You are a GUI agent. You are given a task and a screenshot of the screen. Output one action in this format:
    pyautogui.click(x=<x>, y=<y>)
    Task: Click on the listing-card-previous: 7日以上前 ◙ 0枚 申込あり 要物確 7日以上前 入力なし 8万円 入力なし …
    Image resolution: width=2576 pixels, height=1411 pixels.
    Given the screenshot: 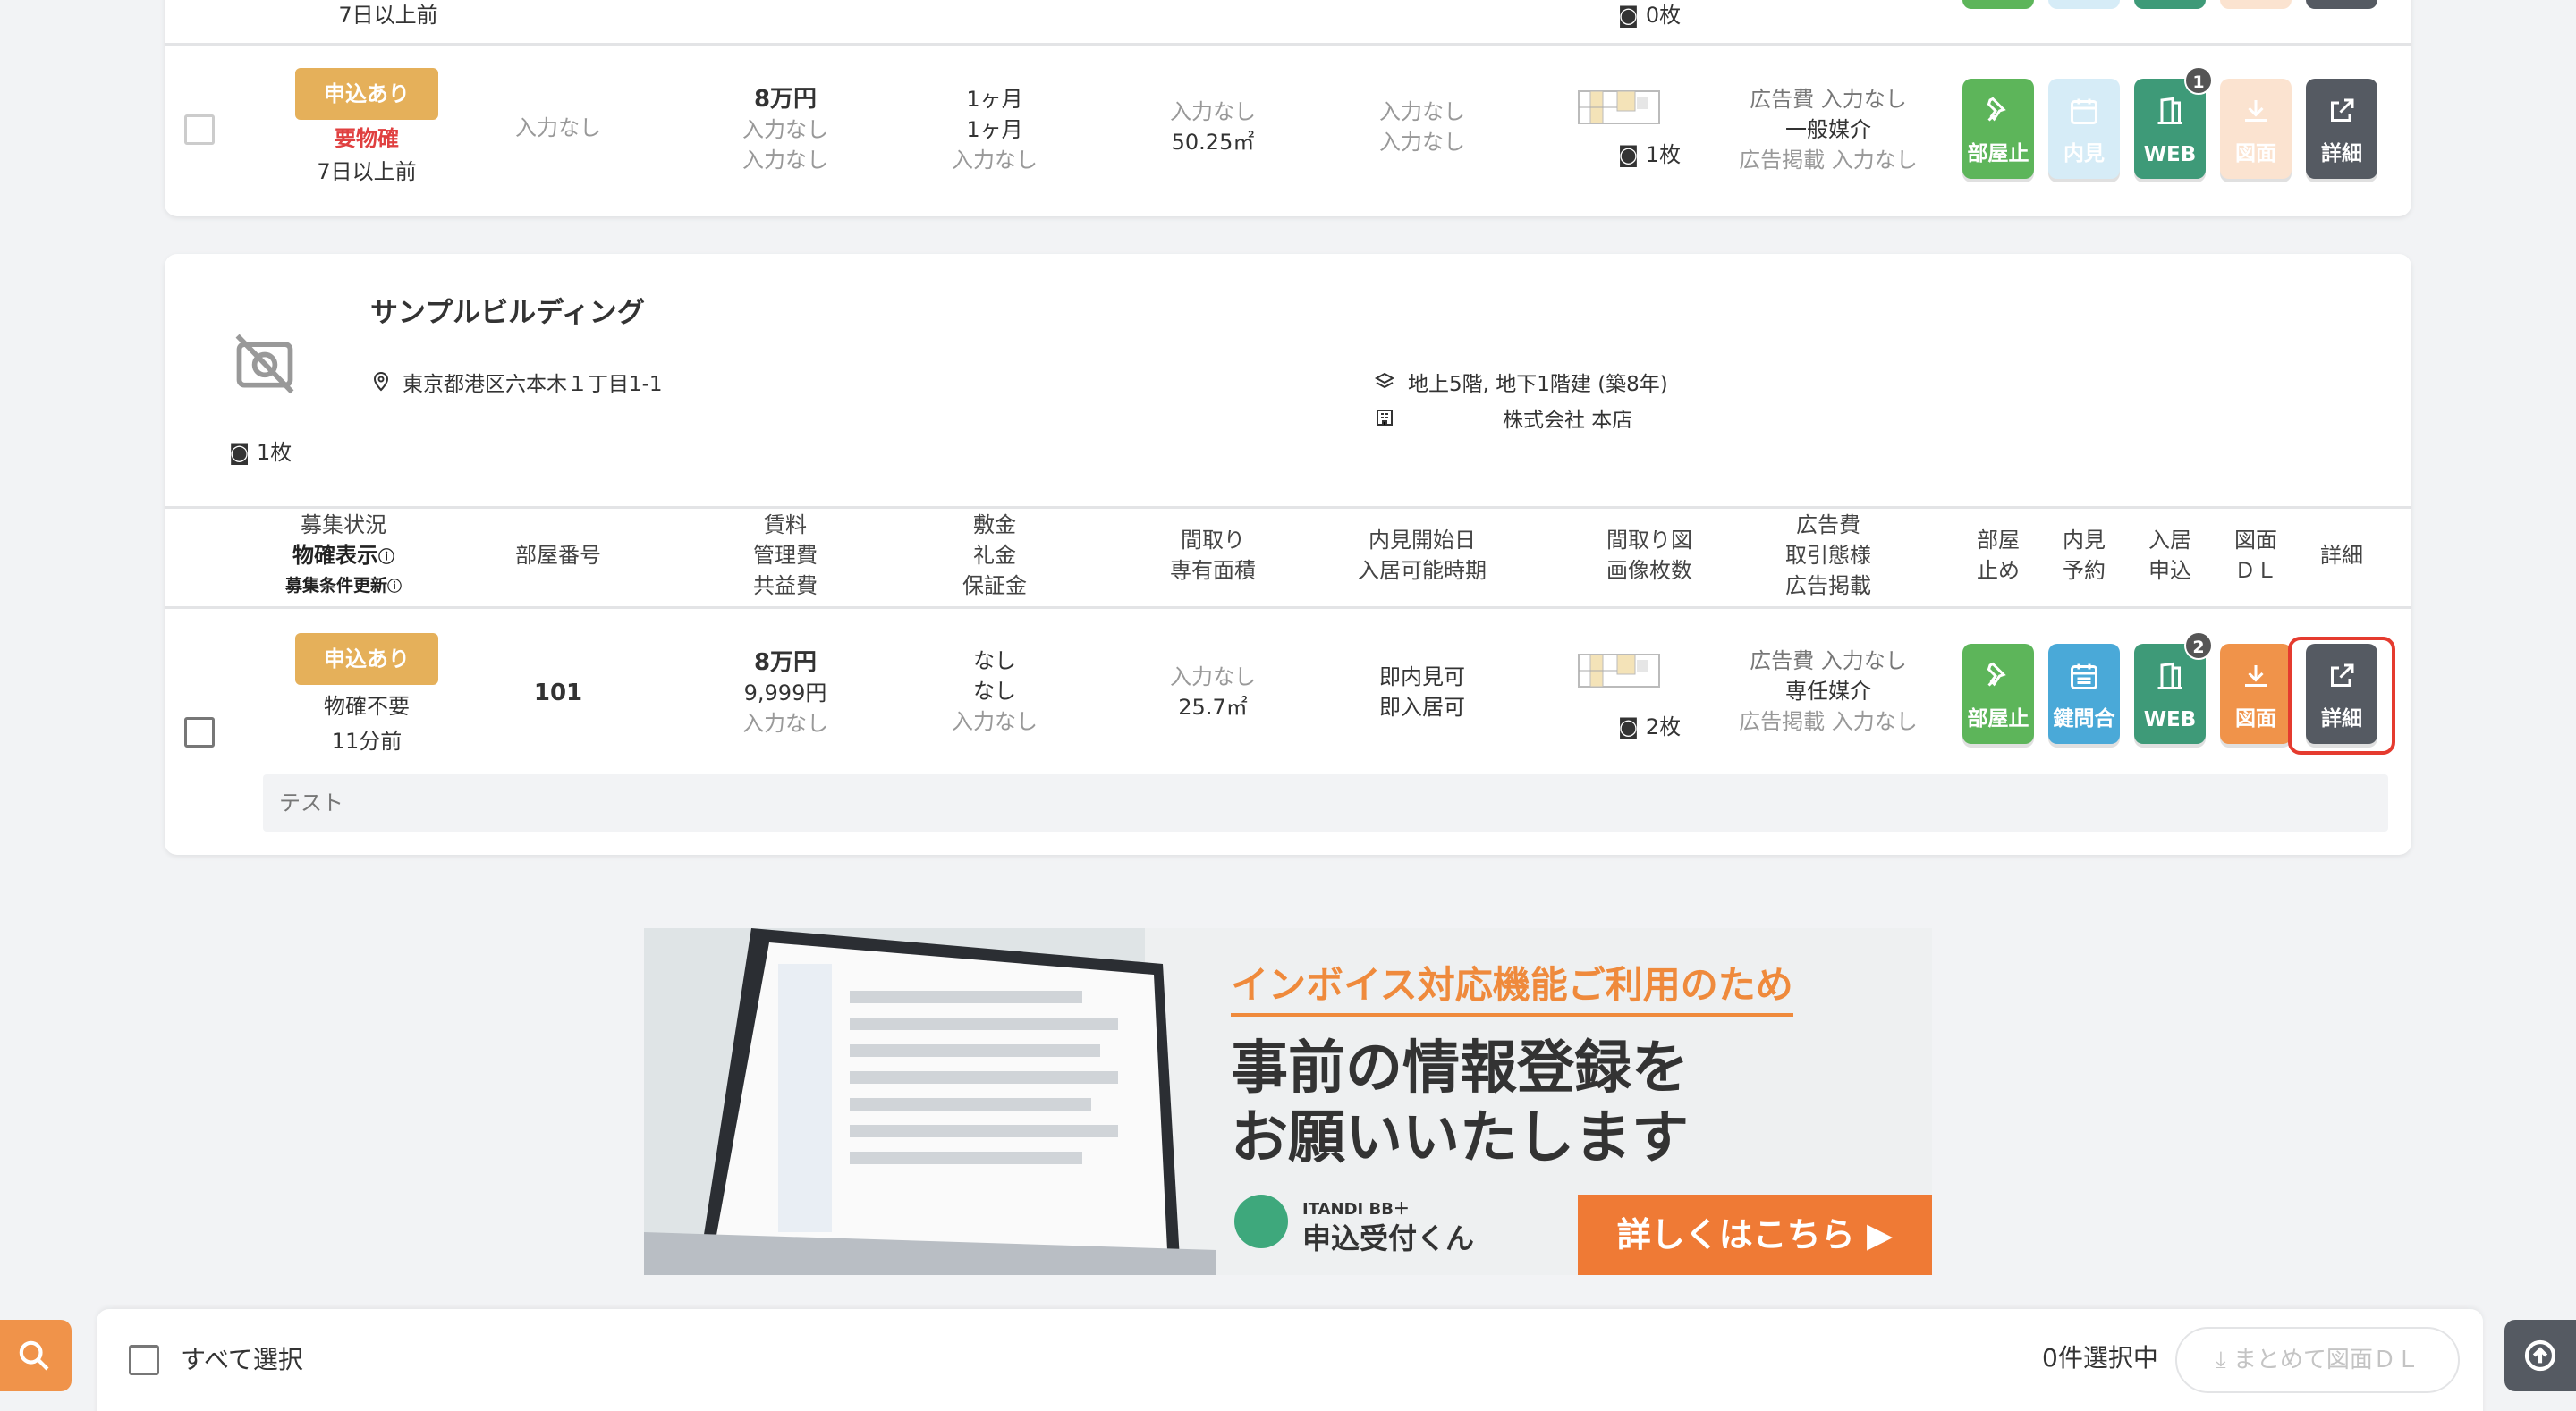 What is the action you would take?
    pyautogui.click(x=1288, y=108)
    